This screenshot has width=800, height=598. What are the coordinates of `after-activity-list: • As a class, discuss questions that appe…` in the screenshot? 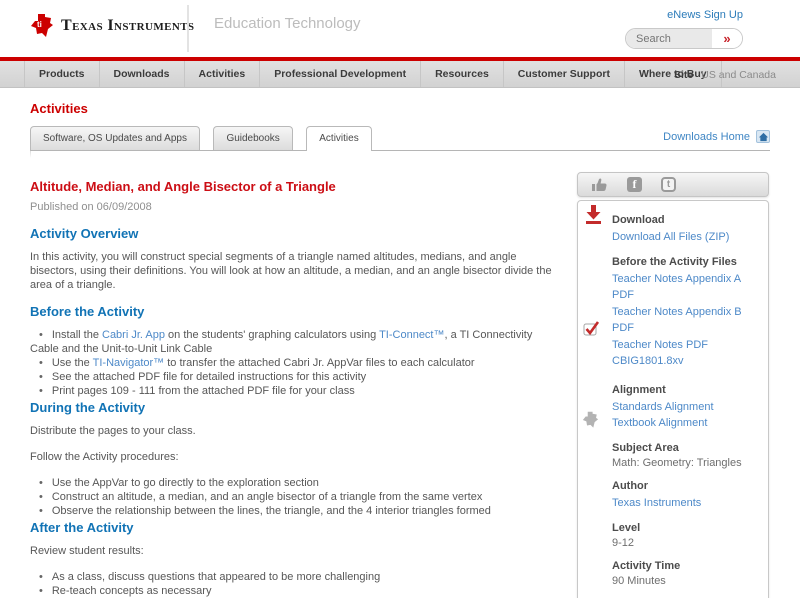 It's located at (294, 584).